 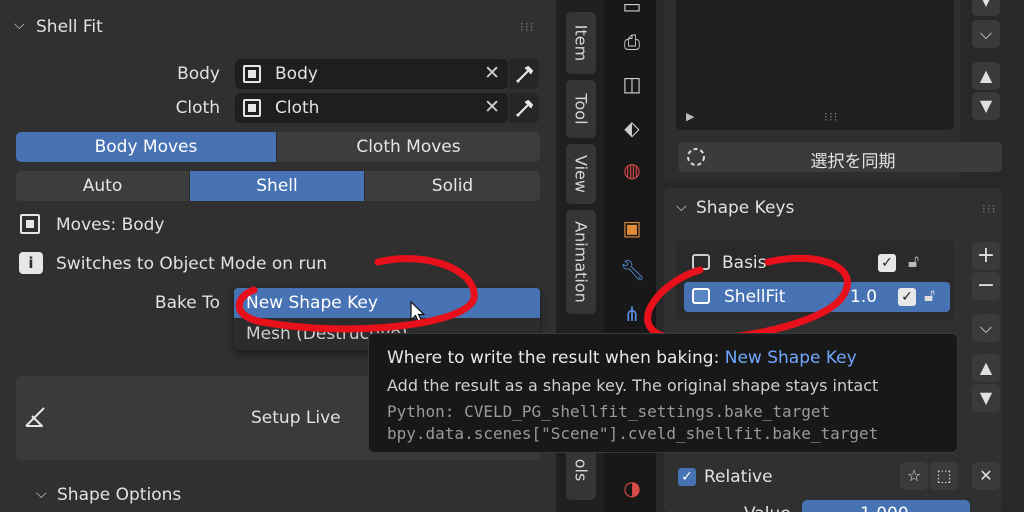 I want to click on setup-live-label: Setup Live, so click(x=296, y=418).